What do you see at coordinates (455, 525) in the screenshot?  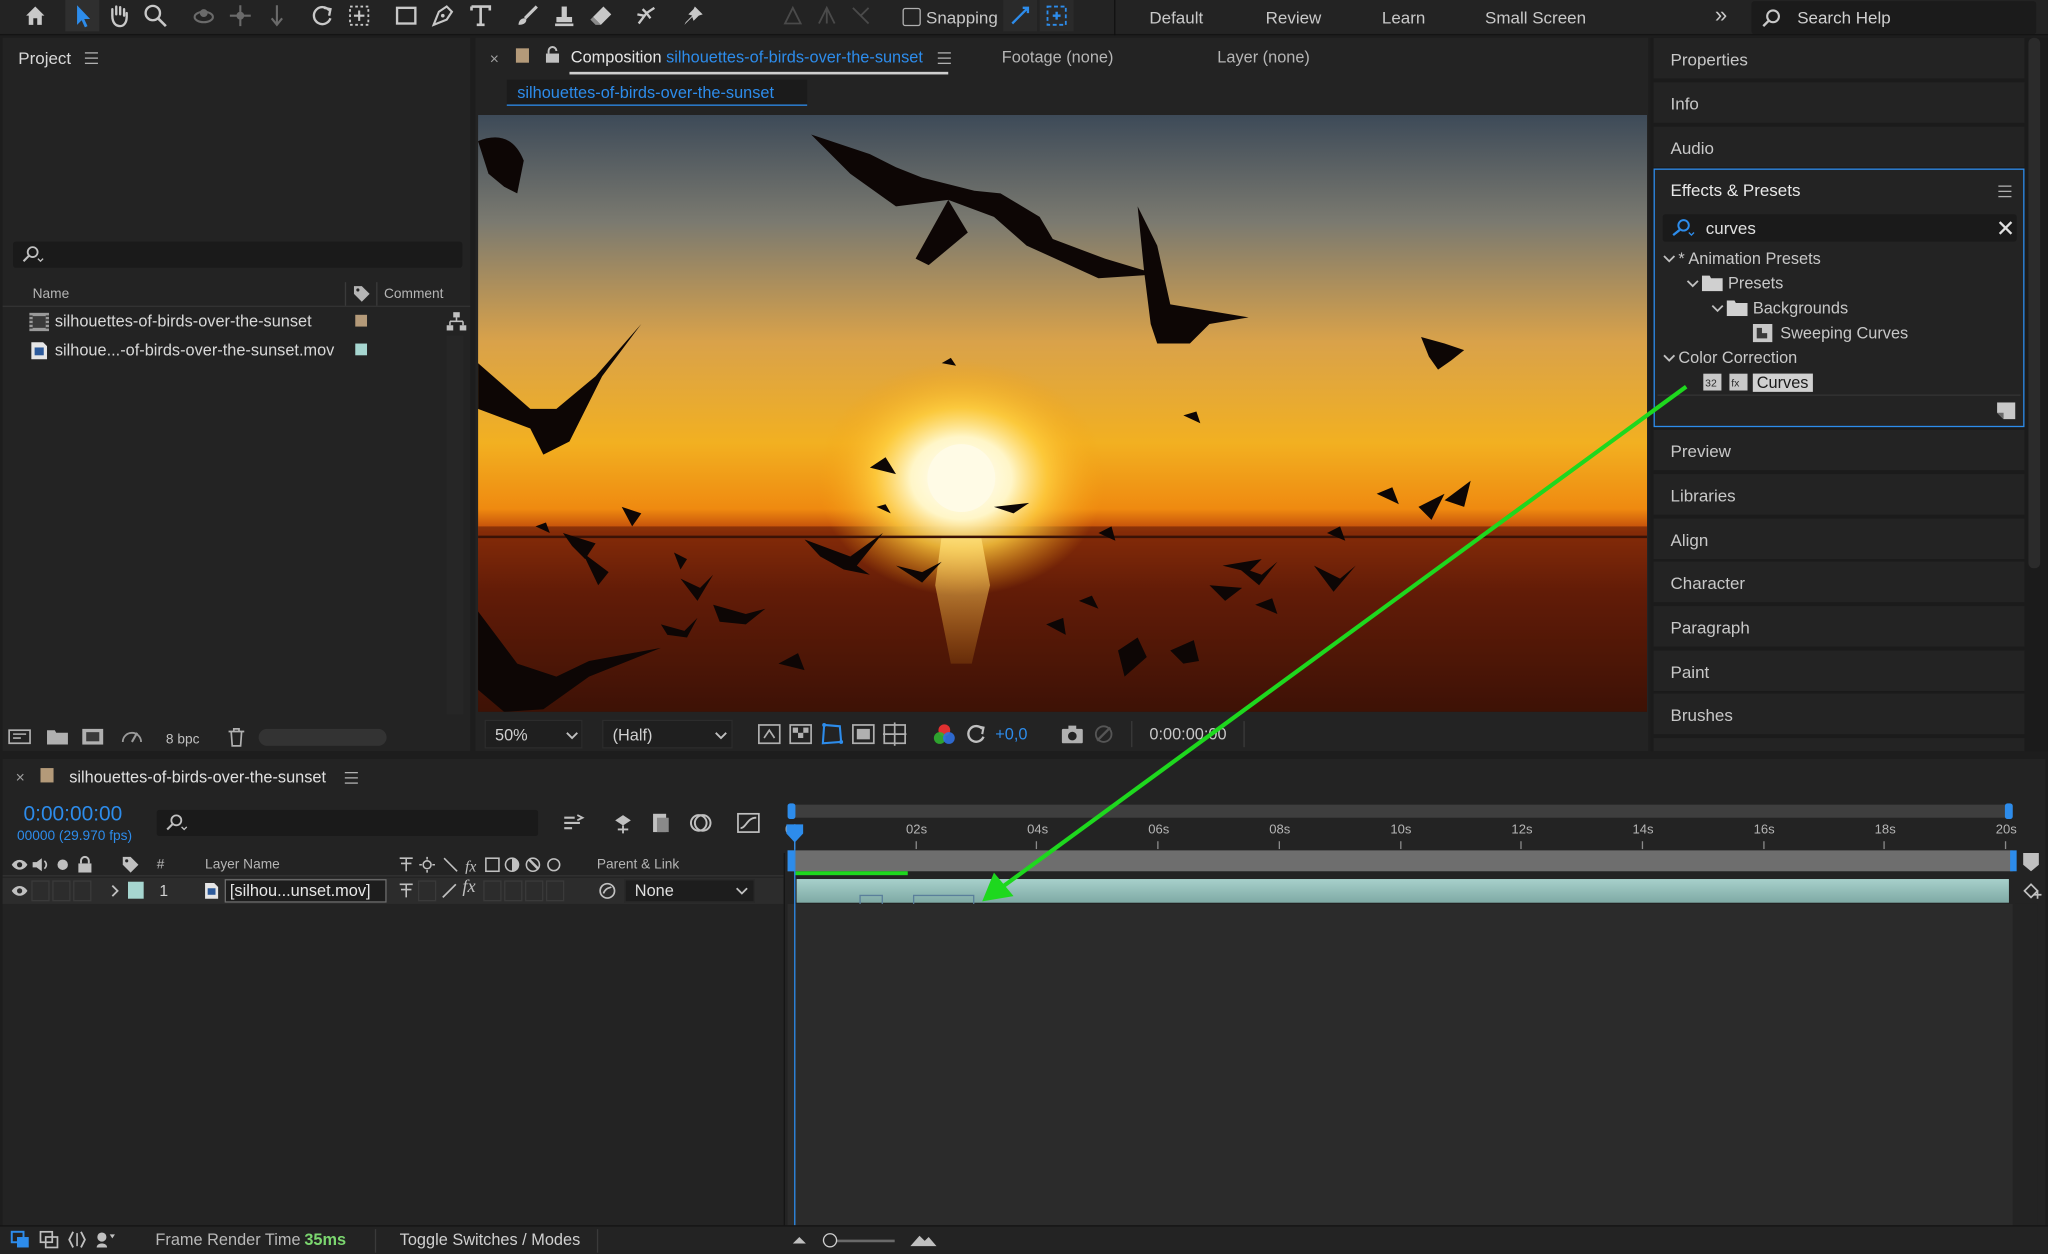 I see `project-scrollbar` at bounding box center [455, 525].